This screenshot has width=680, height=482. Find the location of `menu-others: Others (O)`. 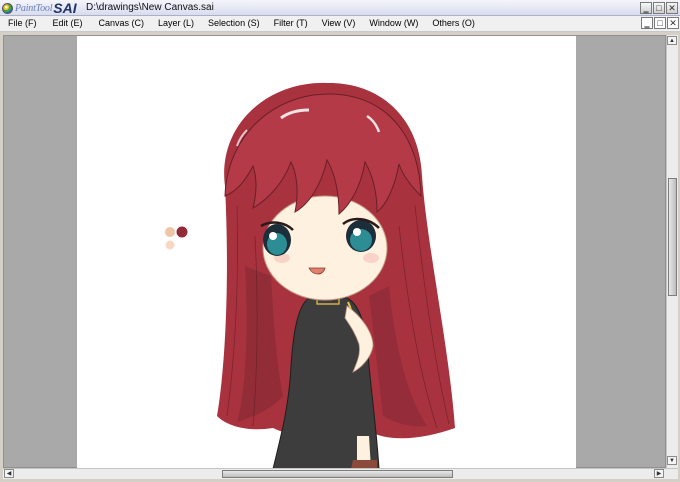

menu-others: Others (O) is located at coordinates (453, 23).